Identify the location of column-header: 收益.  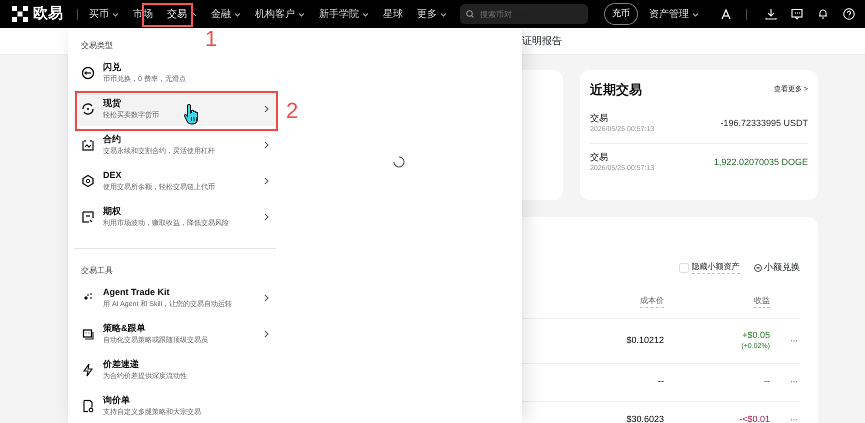
(762, 301).